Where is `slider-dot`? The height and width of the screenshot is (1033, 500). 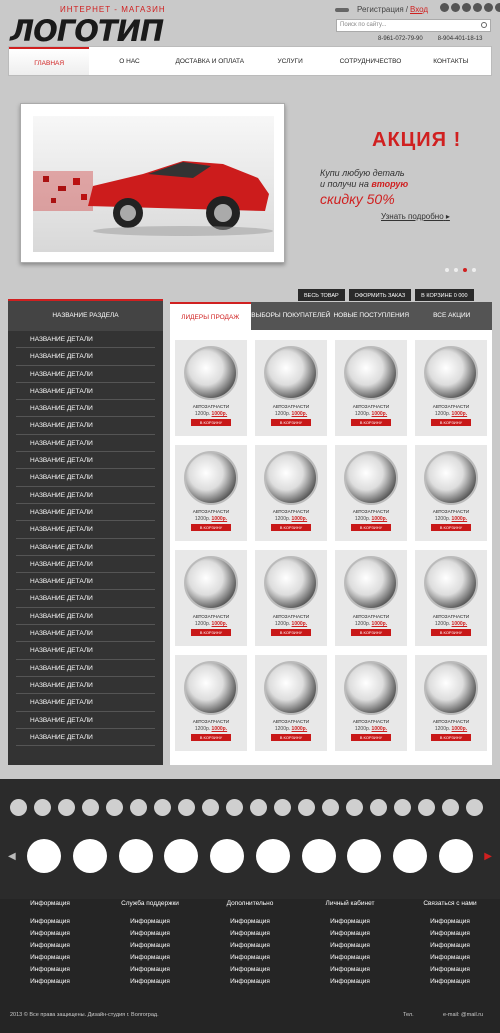 slider-dot is located at coordinates (456, 270).